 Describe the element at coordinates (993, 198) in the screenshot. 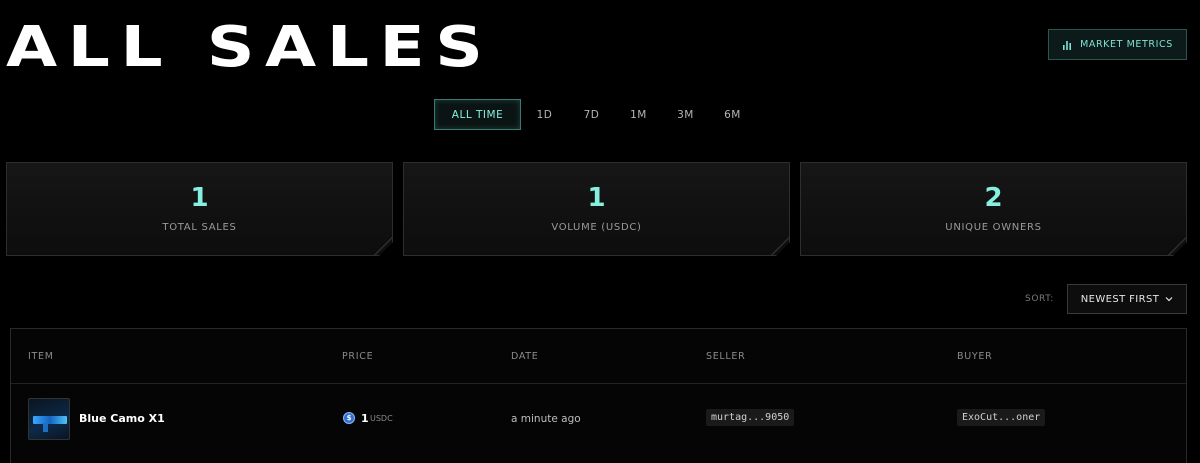

I see `stat-value: 2` at that location.